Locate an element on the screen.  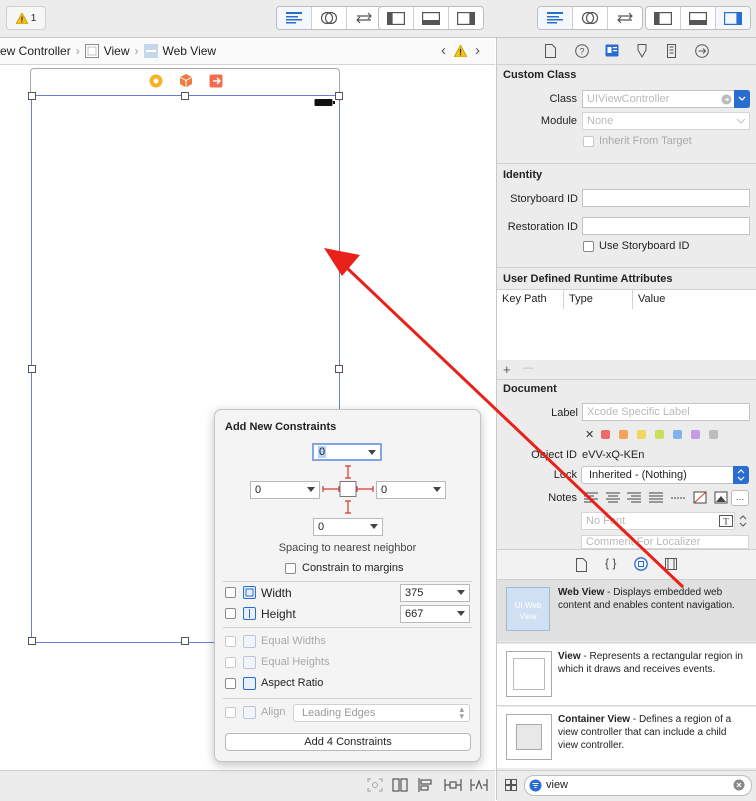
remove-attribute-button: — is located at coordinates (528, 368).